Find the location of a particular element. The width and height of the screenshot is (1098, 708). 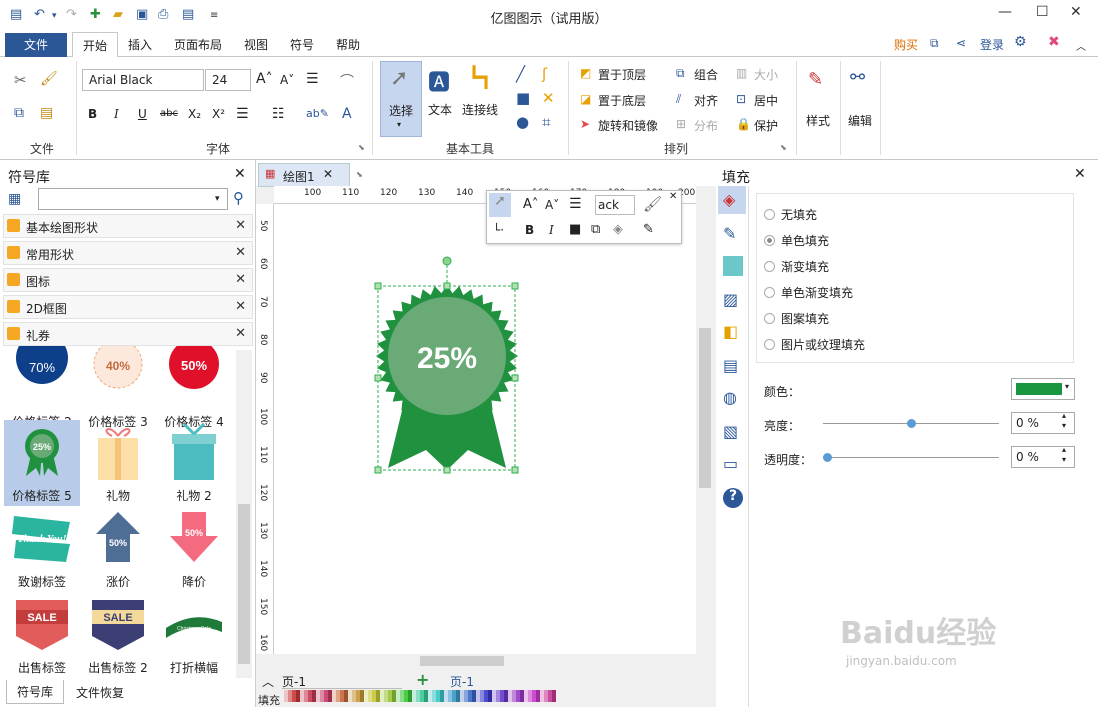

shadow-tool-icon is located at coordinates (733, 266).